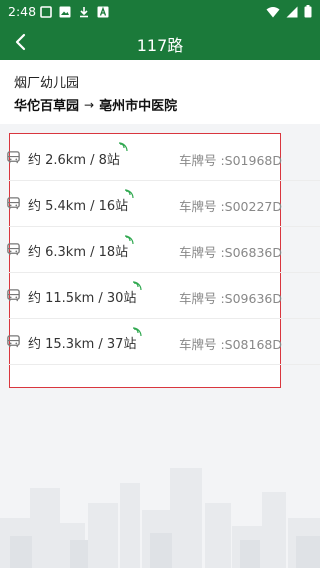 Image resolution: width=320 pixels, height=568 pixels. I want to click on bus-plate-number: 车牌号 :S08168D, so click(230, 344).